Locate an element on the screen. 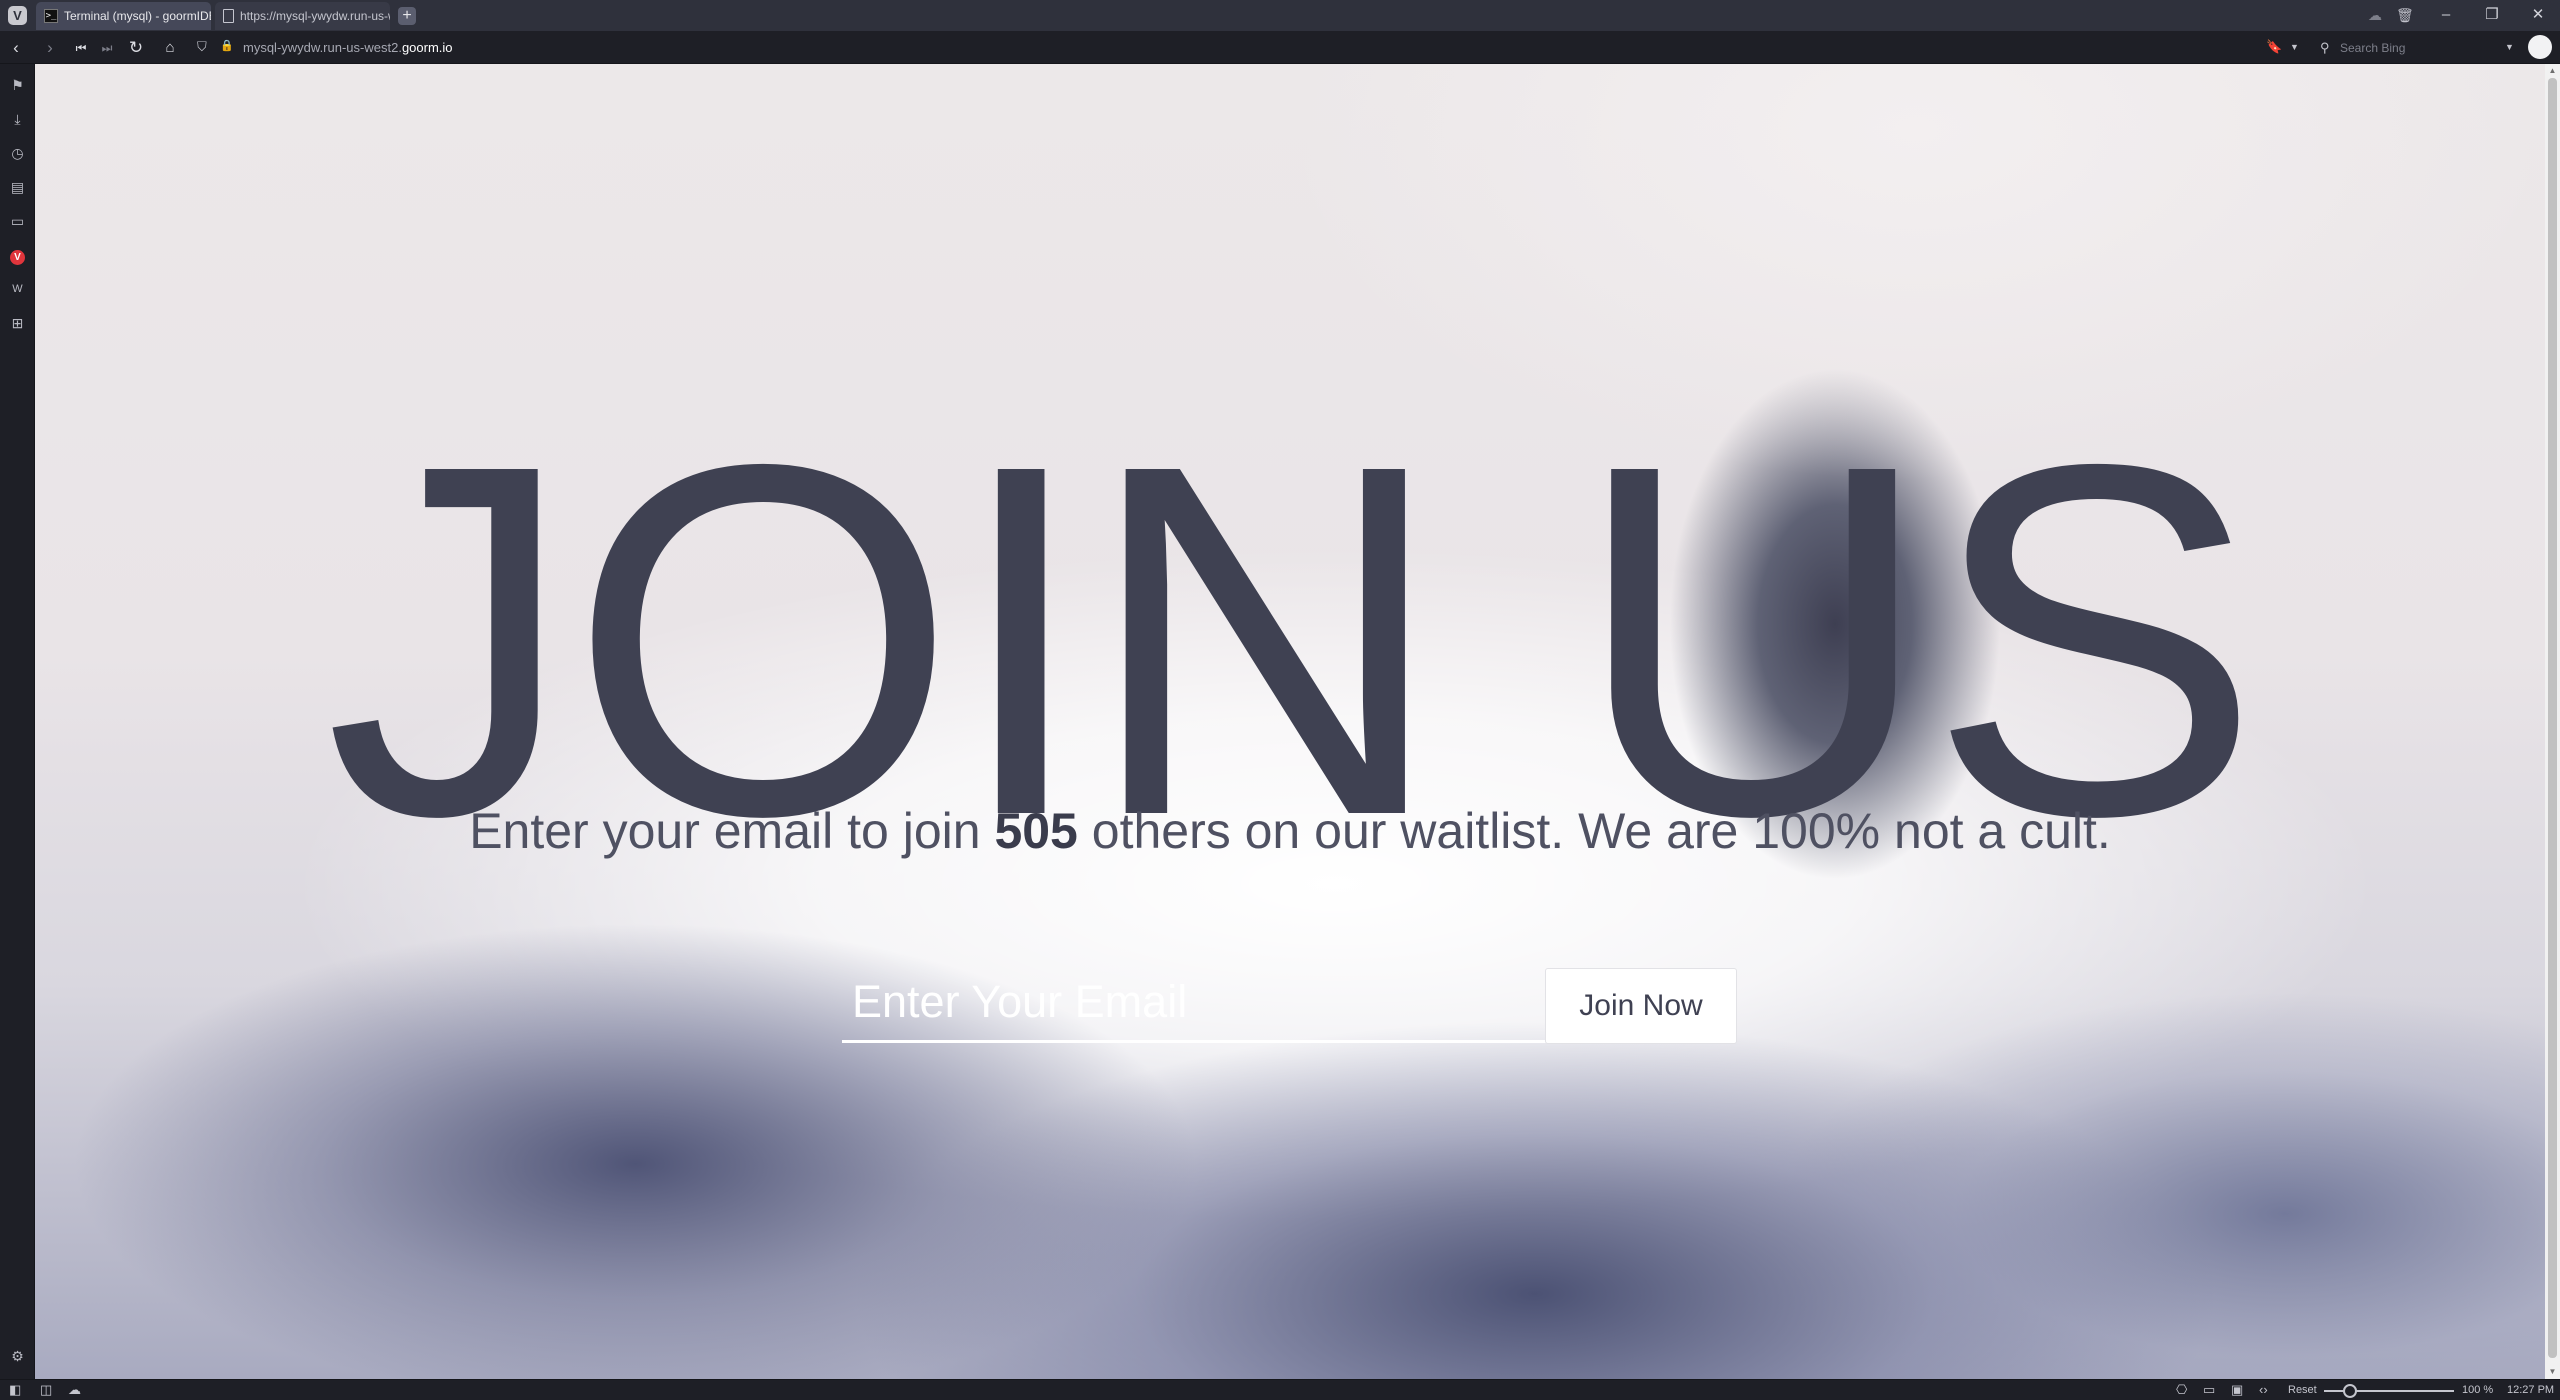  panel-toggle-icon: ◧ is located at coordinates (15, 1390).